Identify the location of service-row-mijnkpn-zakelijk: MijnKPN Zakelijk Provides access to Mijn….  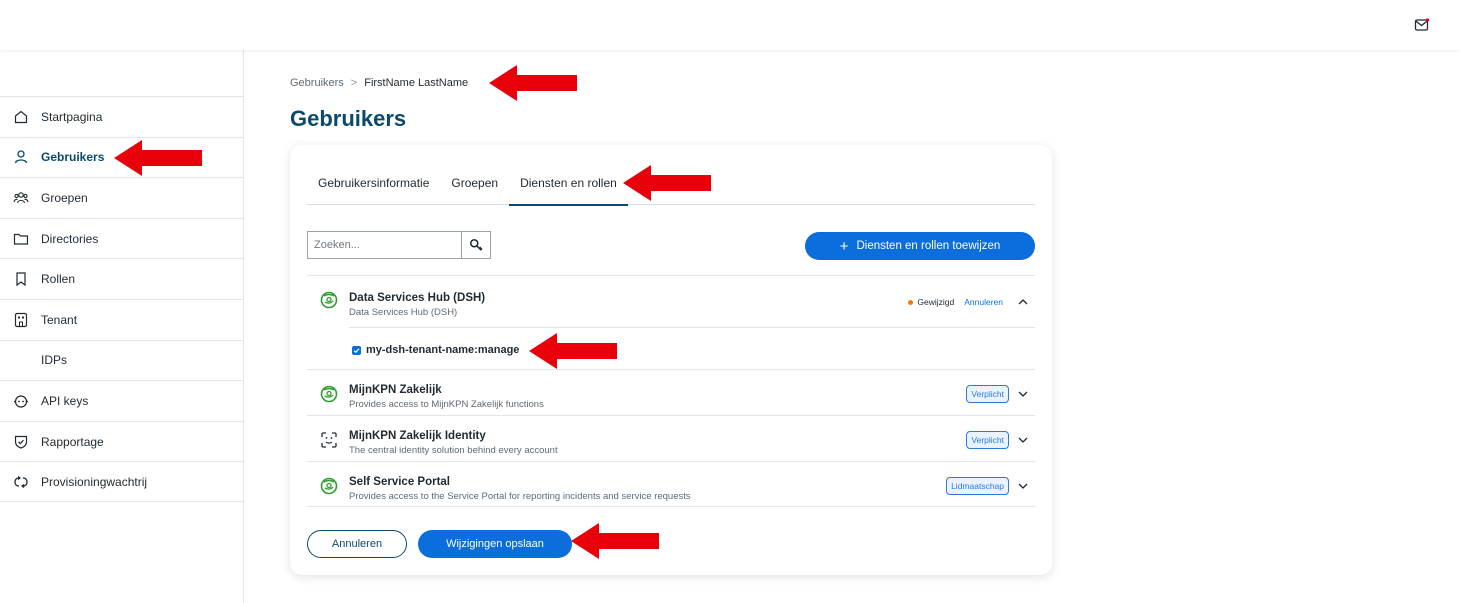
(671, 392).